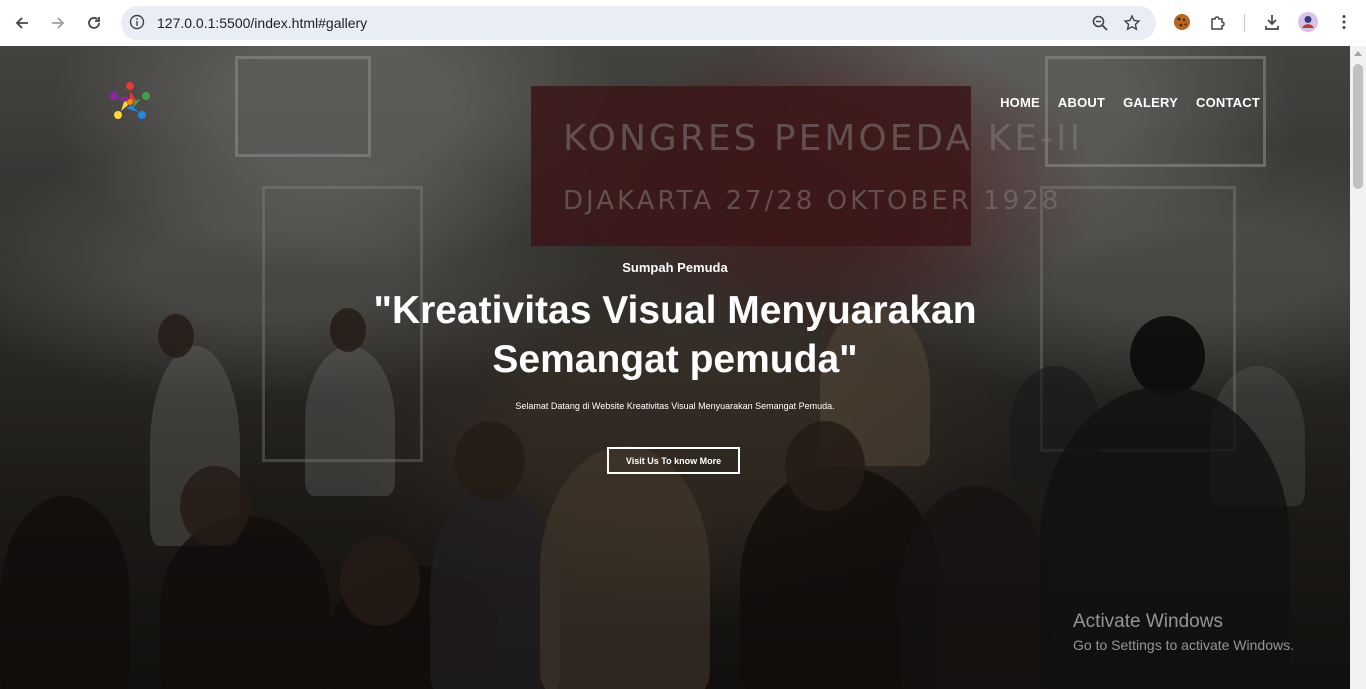  Describe the element at coordinates (675, 359) in the screenshot. I see `hero-headline-line-2: Semangat pemuda"` at that location.